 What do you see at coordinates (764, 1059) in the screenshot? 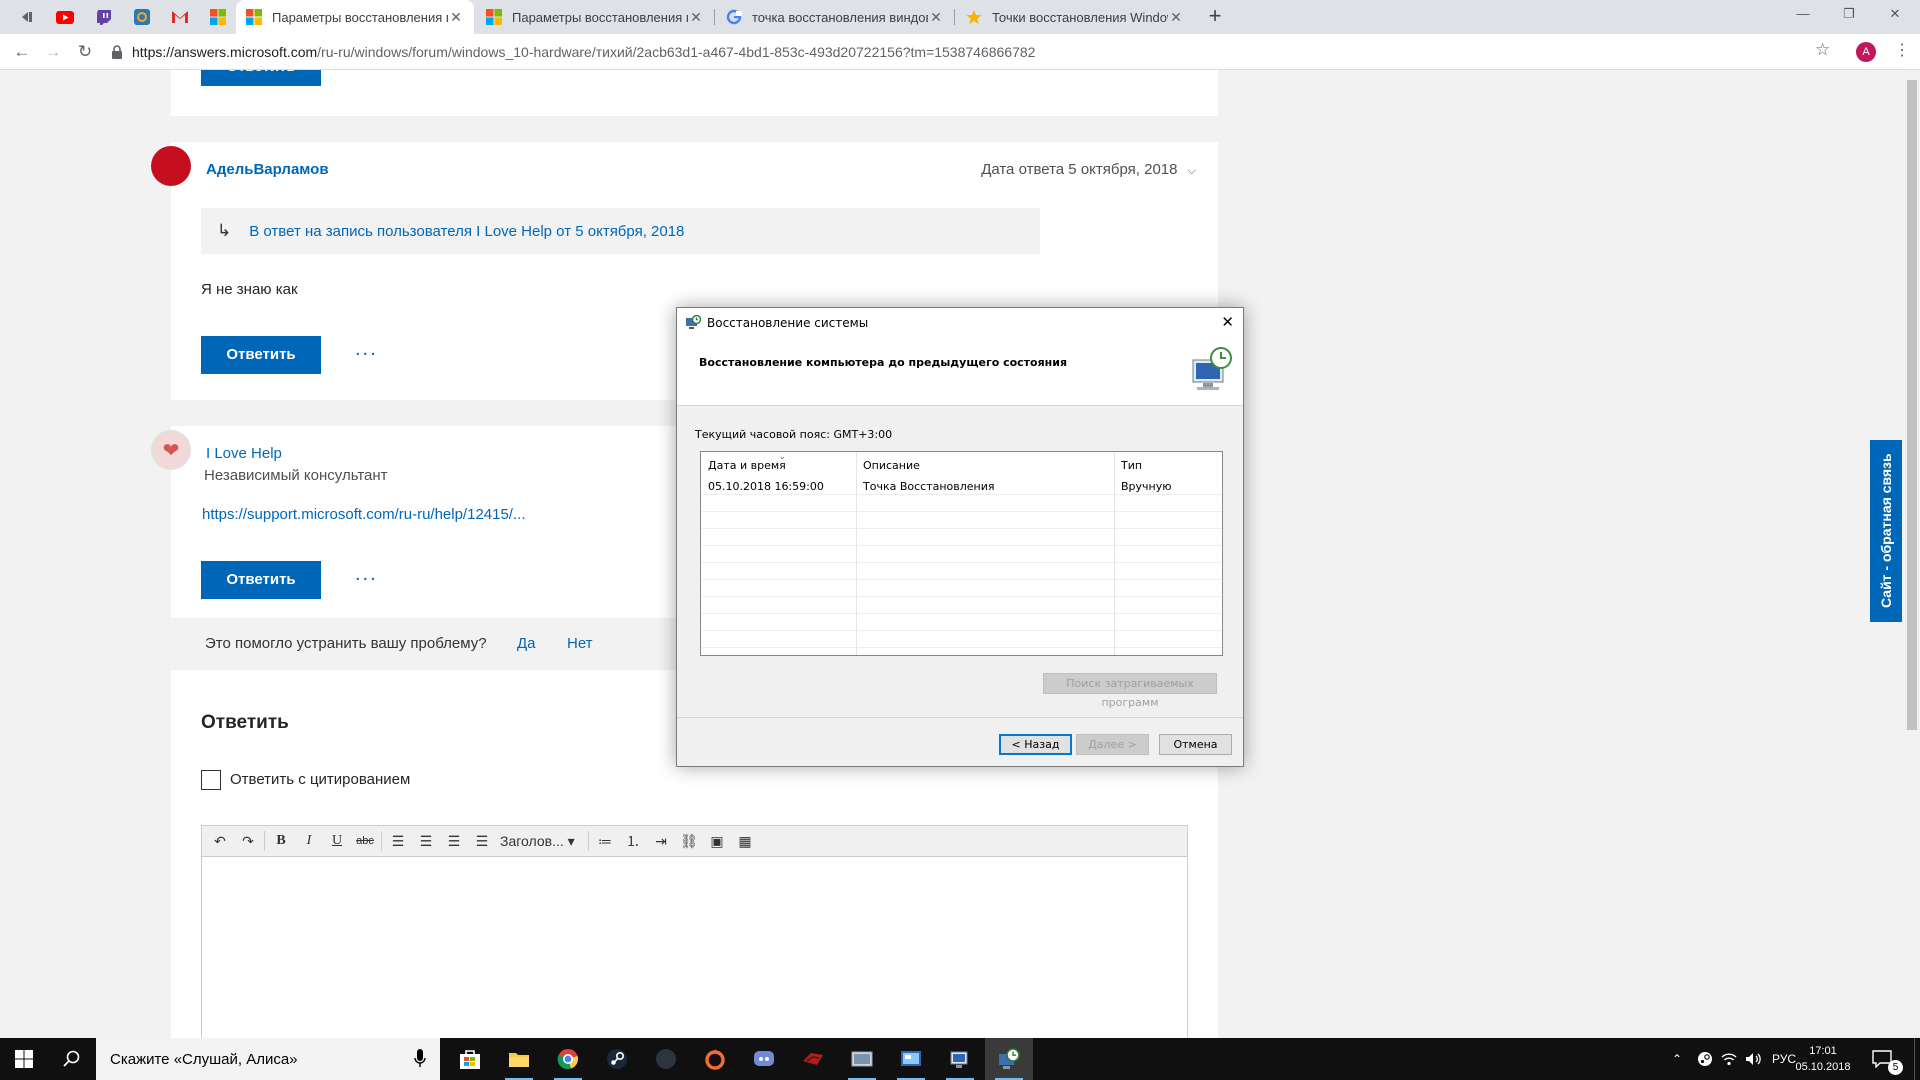
I see `discord-icon` at bounding box center [764, 1059].